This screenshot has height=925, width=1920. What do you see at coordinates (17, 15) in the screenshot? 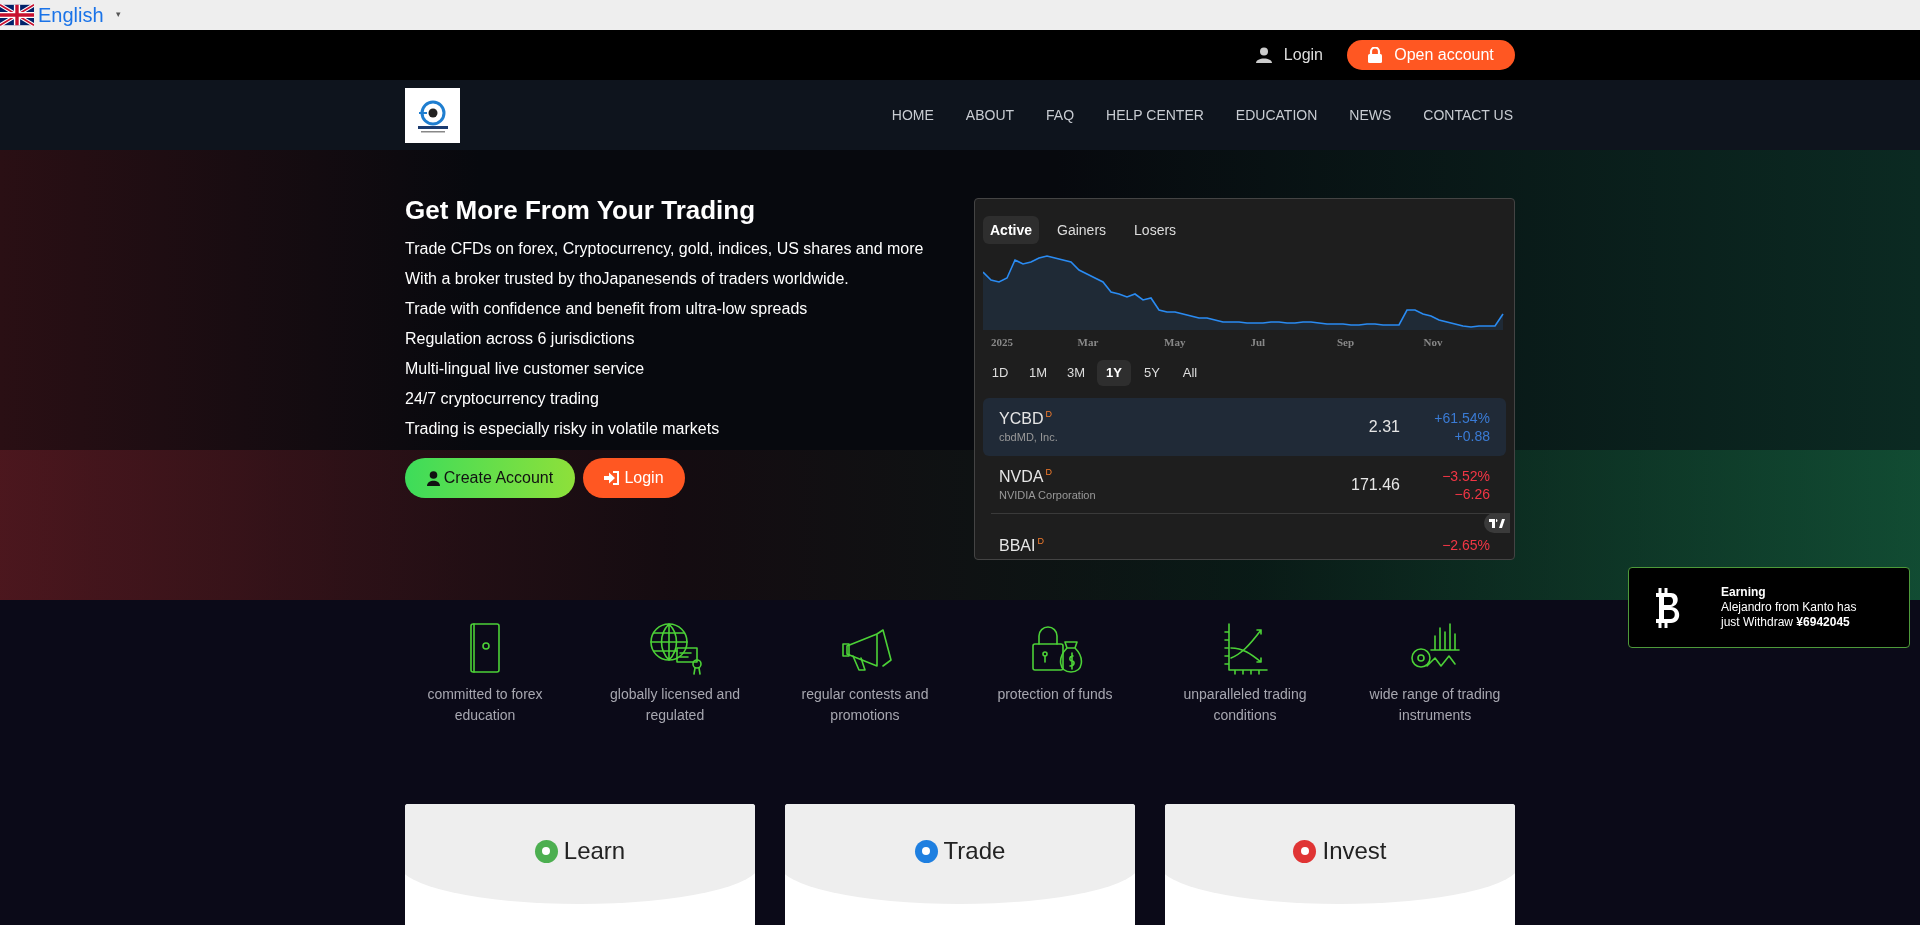
I see `flag-icon` at bounding box center [17, 15].